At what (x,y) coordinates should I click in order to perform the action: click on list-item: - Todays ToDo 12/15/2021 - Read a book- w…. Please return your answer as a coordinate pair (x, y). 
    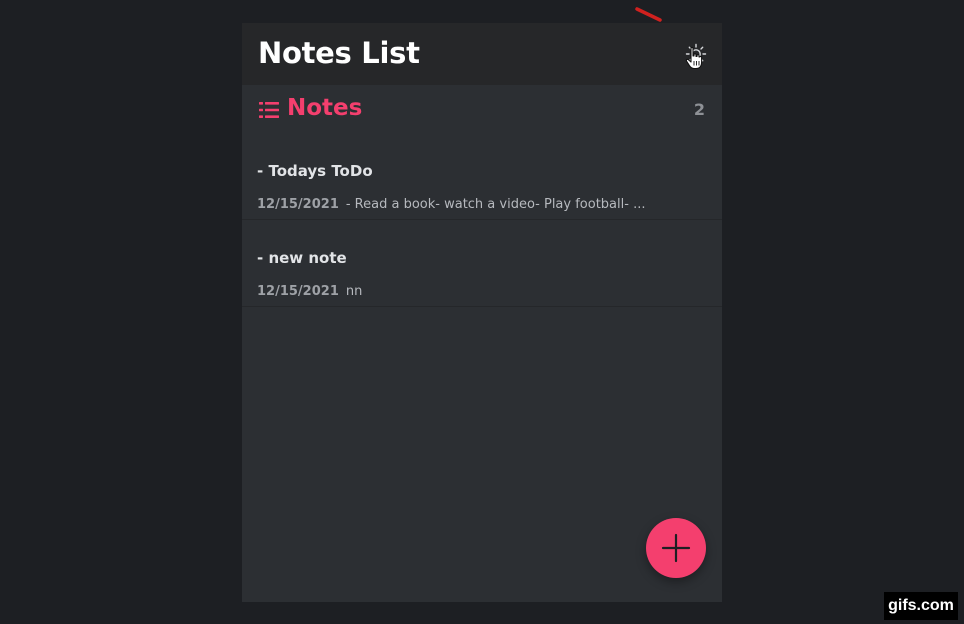
    Looking at the image, I should click on (482, 176).